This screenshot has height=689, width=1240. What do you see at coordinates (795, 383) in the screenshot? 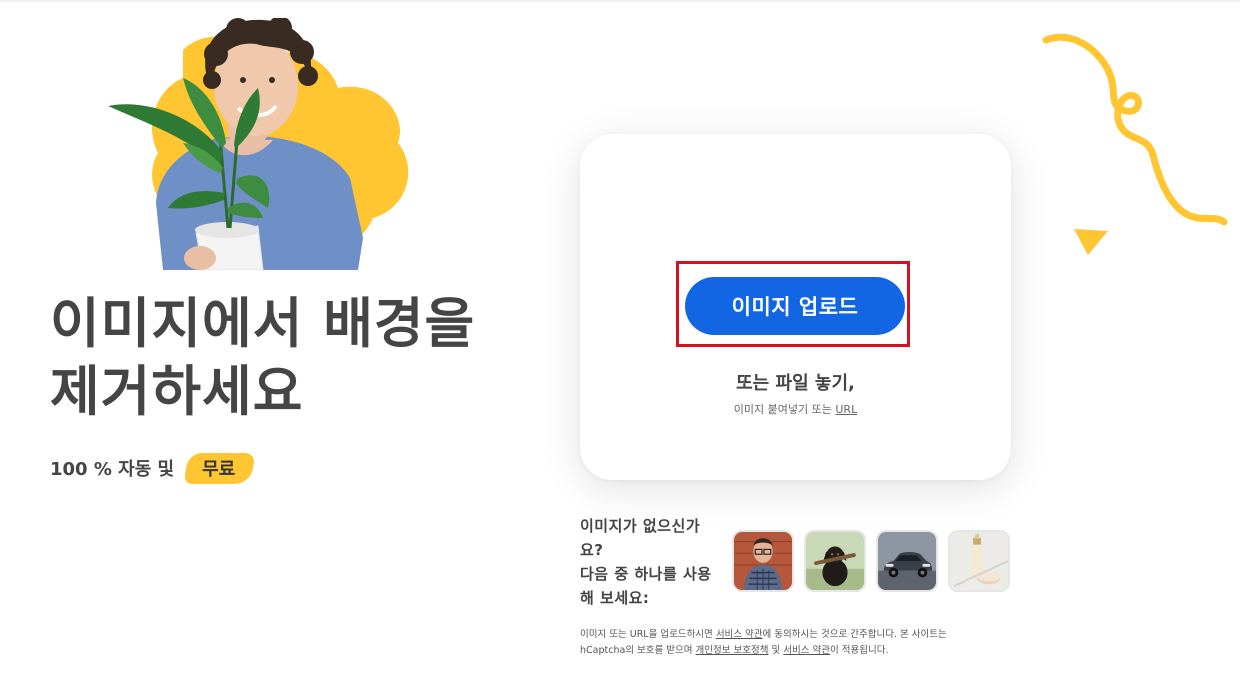
I see `drop-file-text: 또는 파일 놓기,` at bounding box center [795, 383].